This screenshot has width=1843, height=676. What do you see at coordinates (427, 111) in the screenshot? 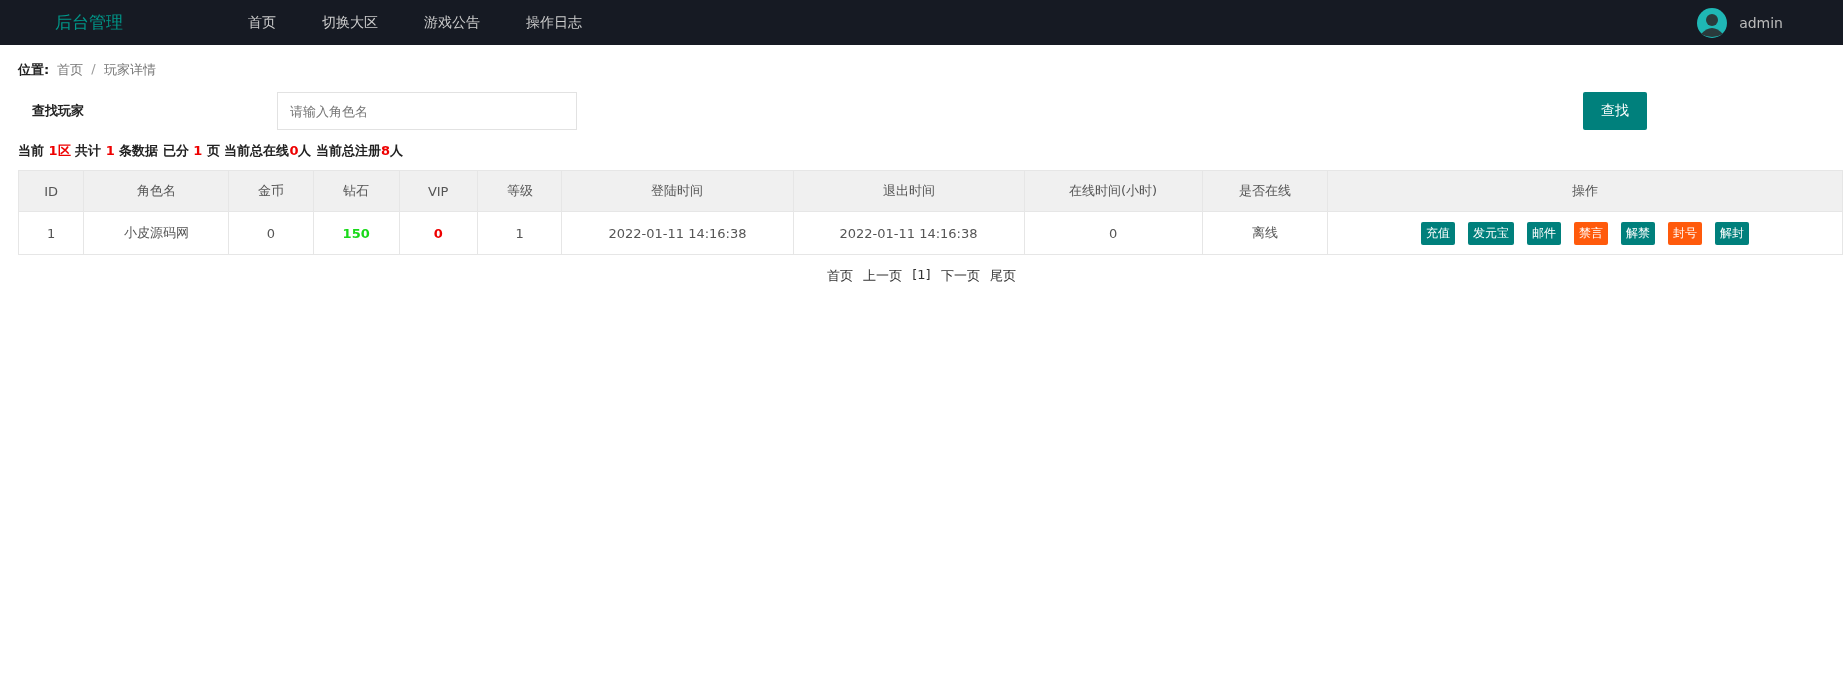
I see `search-field: 请输入角色名` at bounding box center [427, 111].